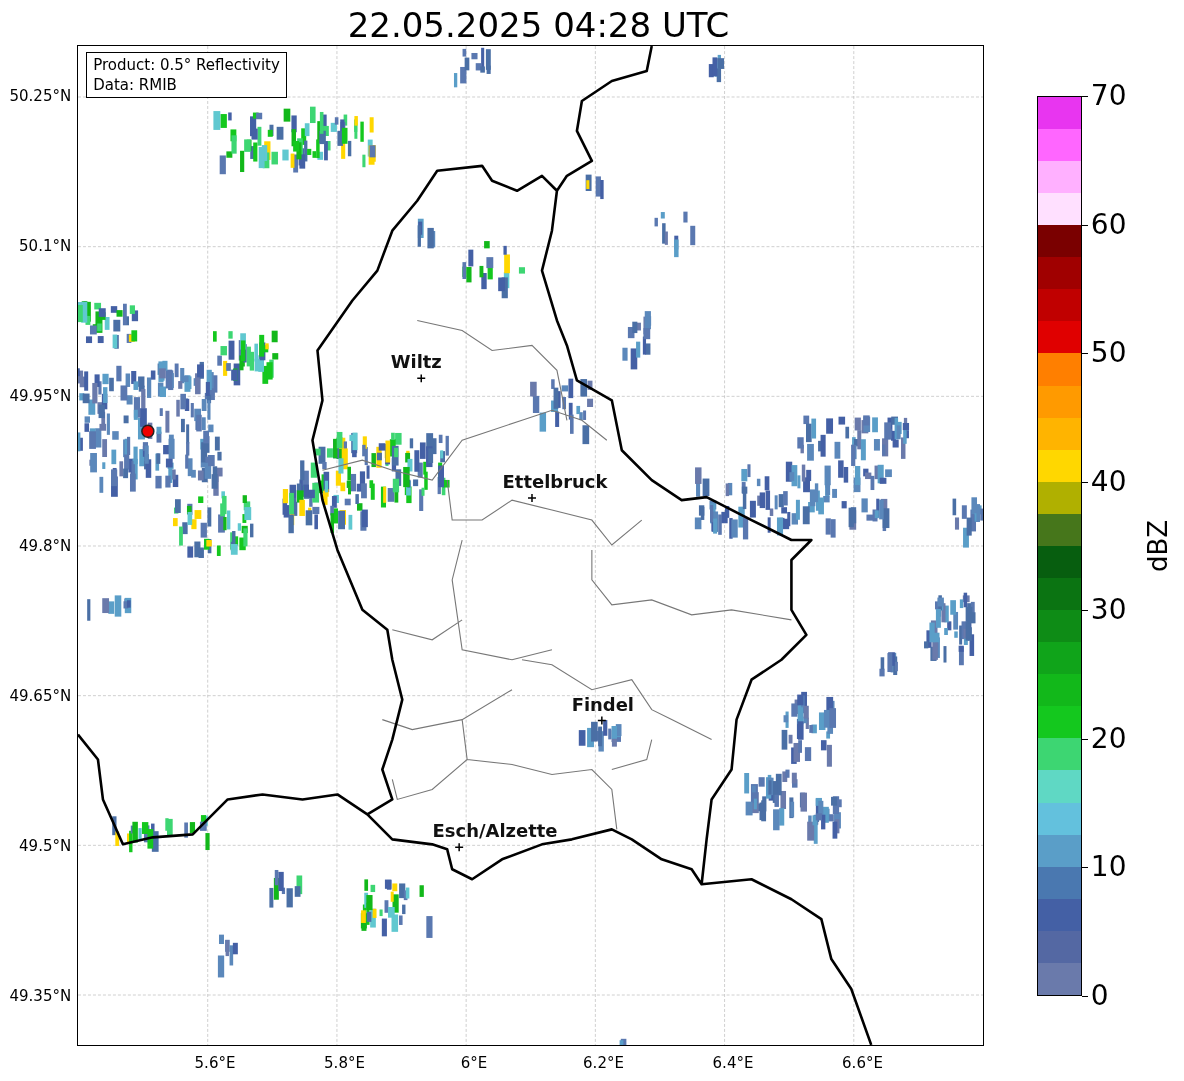  I want to click on latitude-label: 50.25°N, so click(40, 96).